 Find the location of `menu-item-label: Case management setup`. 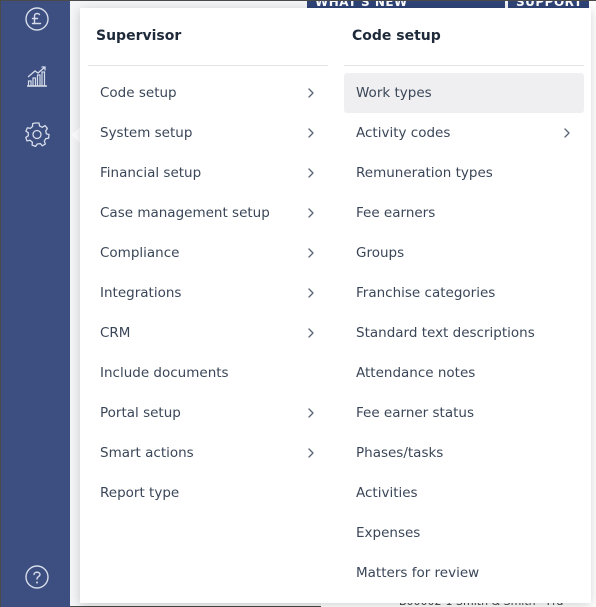

menu-item-label: Case management setup is located at coordinates (185, 213).